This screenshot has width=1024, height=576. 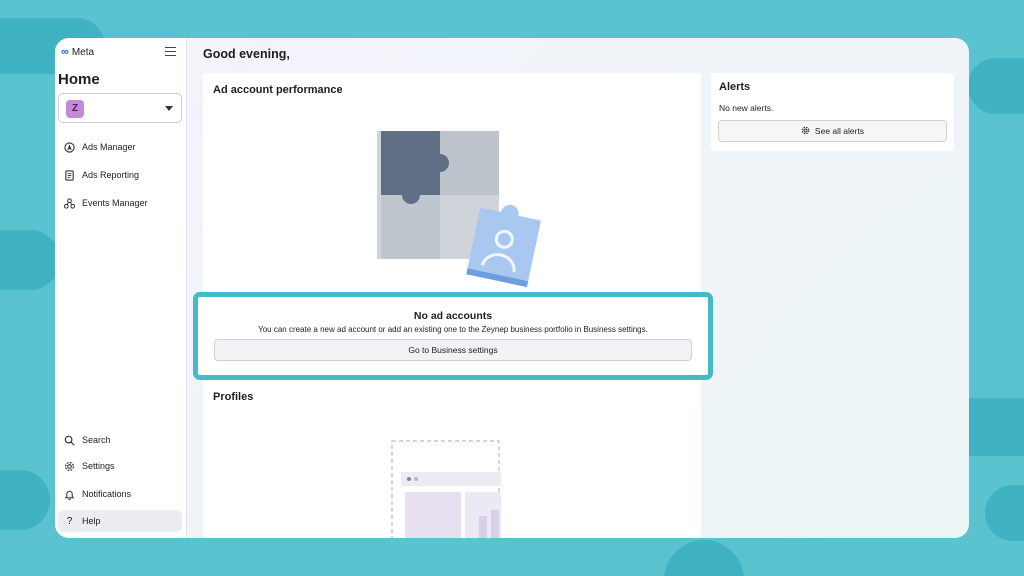 I want to click on caret-down-icon, so click(x=169, y=108).